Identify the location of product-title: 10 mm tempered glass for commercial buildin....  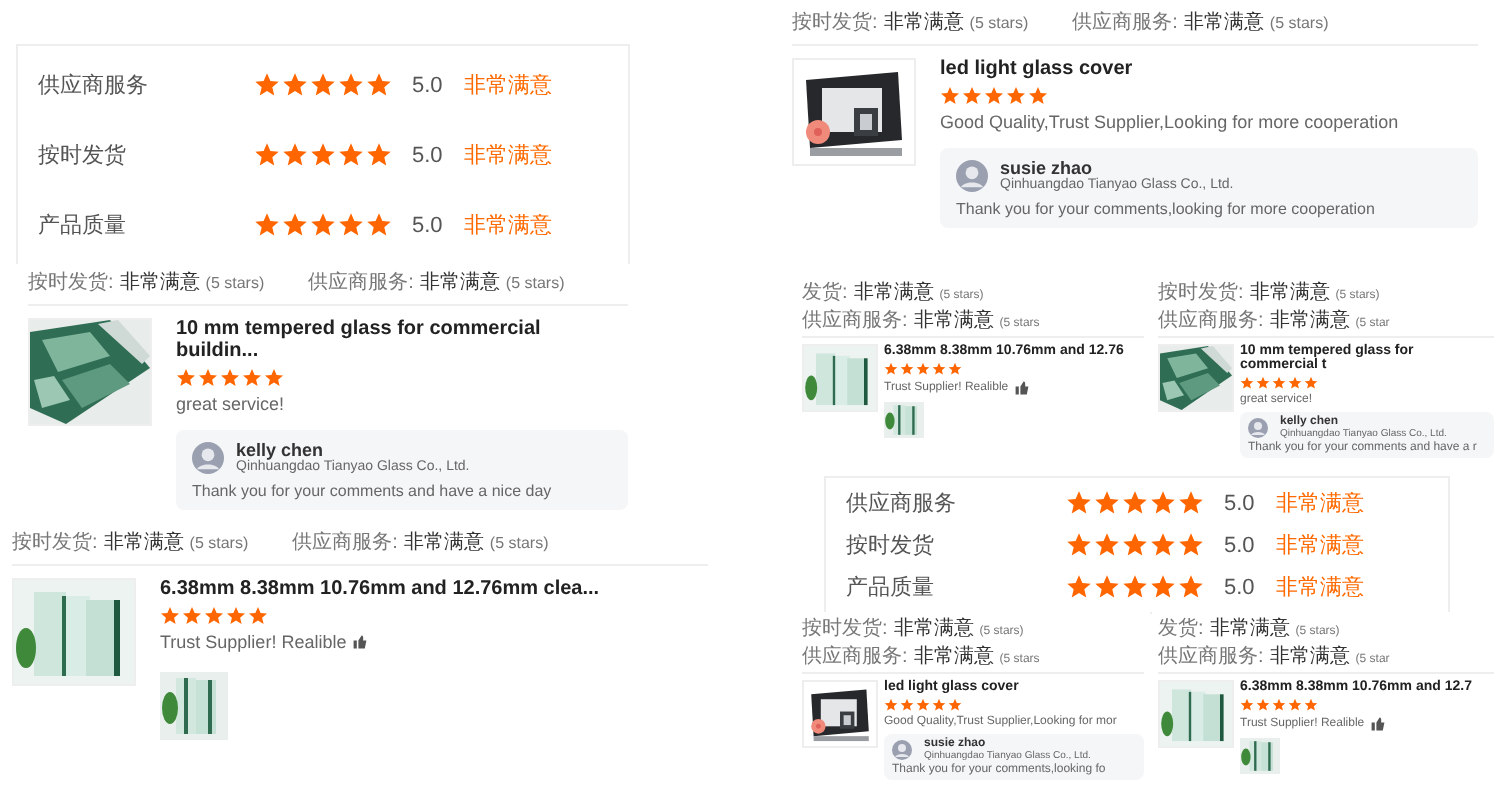
(402, 340).